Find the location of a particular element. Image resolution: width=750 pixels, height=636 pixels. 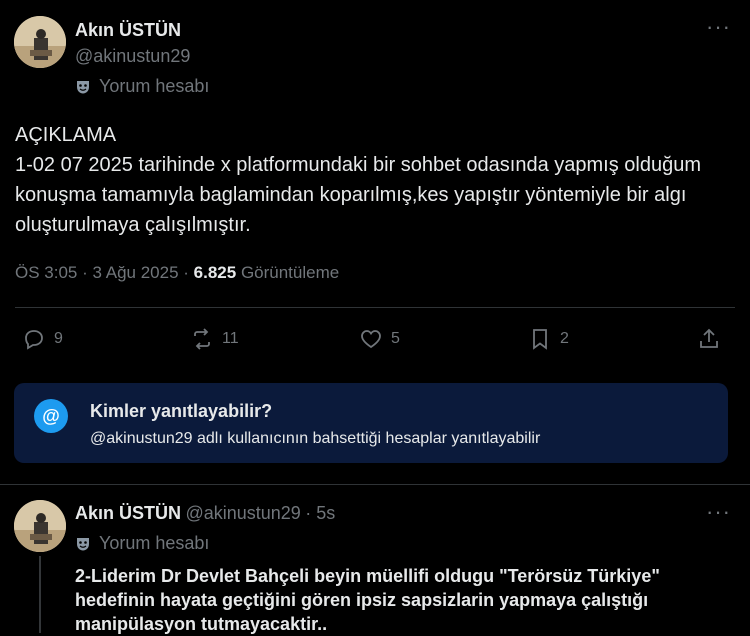

repost-button: 11 is located at coordinates (214, 339).